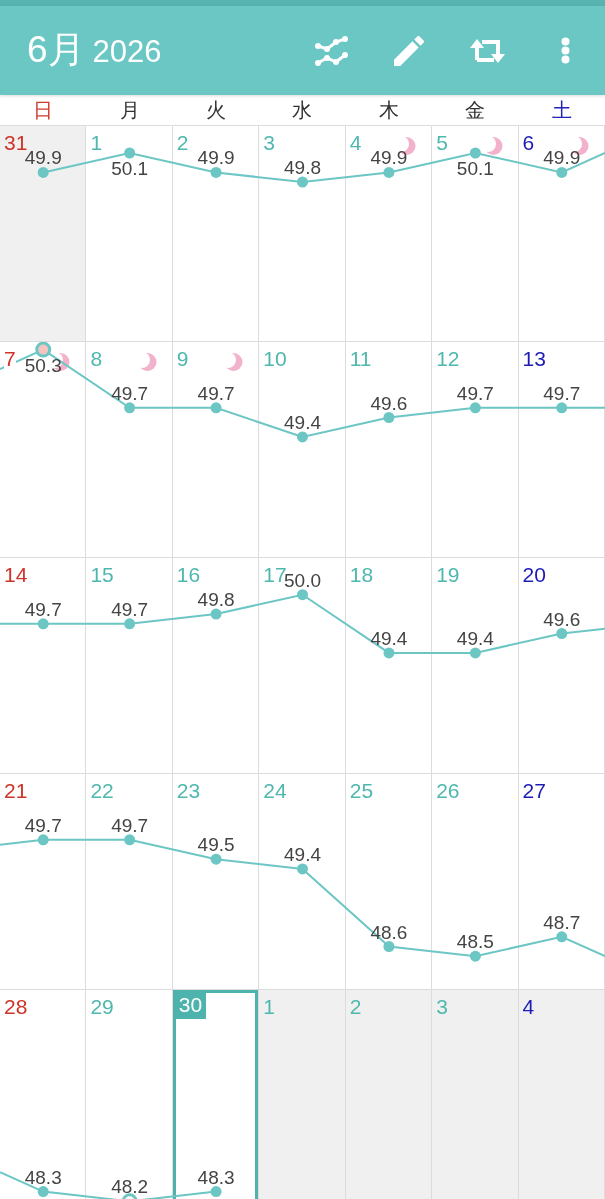 The image size is (605, 1199). I want to click on day-cell: 3, so click(475, 1094).